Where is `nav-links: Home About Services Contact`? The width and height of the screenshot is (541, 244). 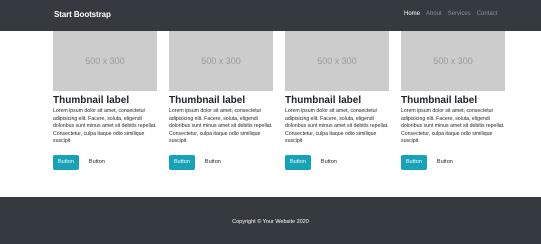
nav-links: Home About Services Contact is located at coordinates (450, 14).